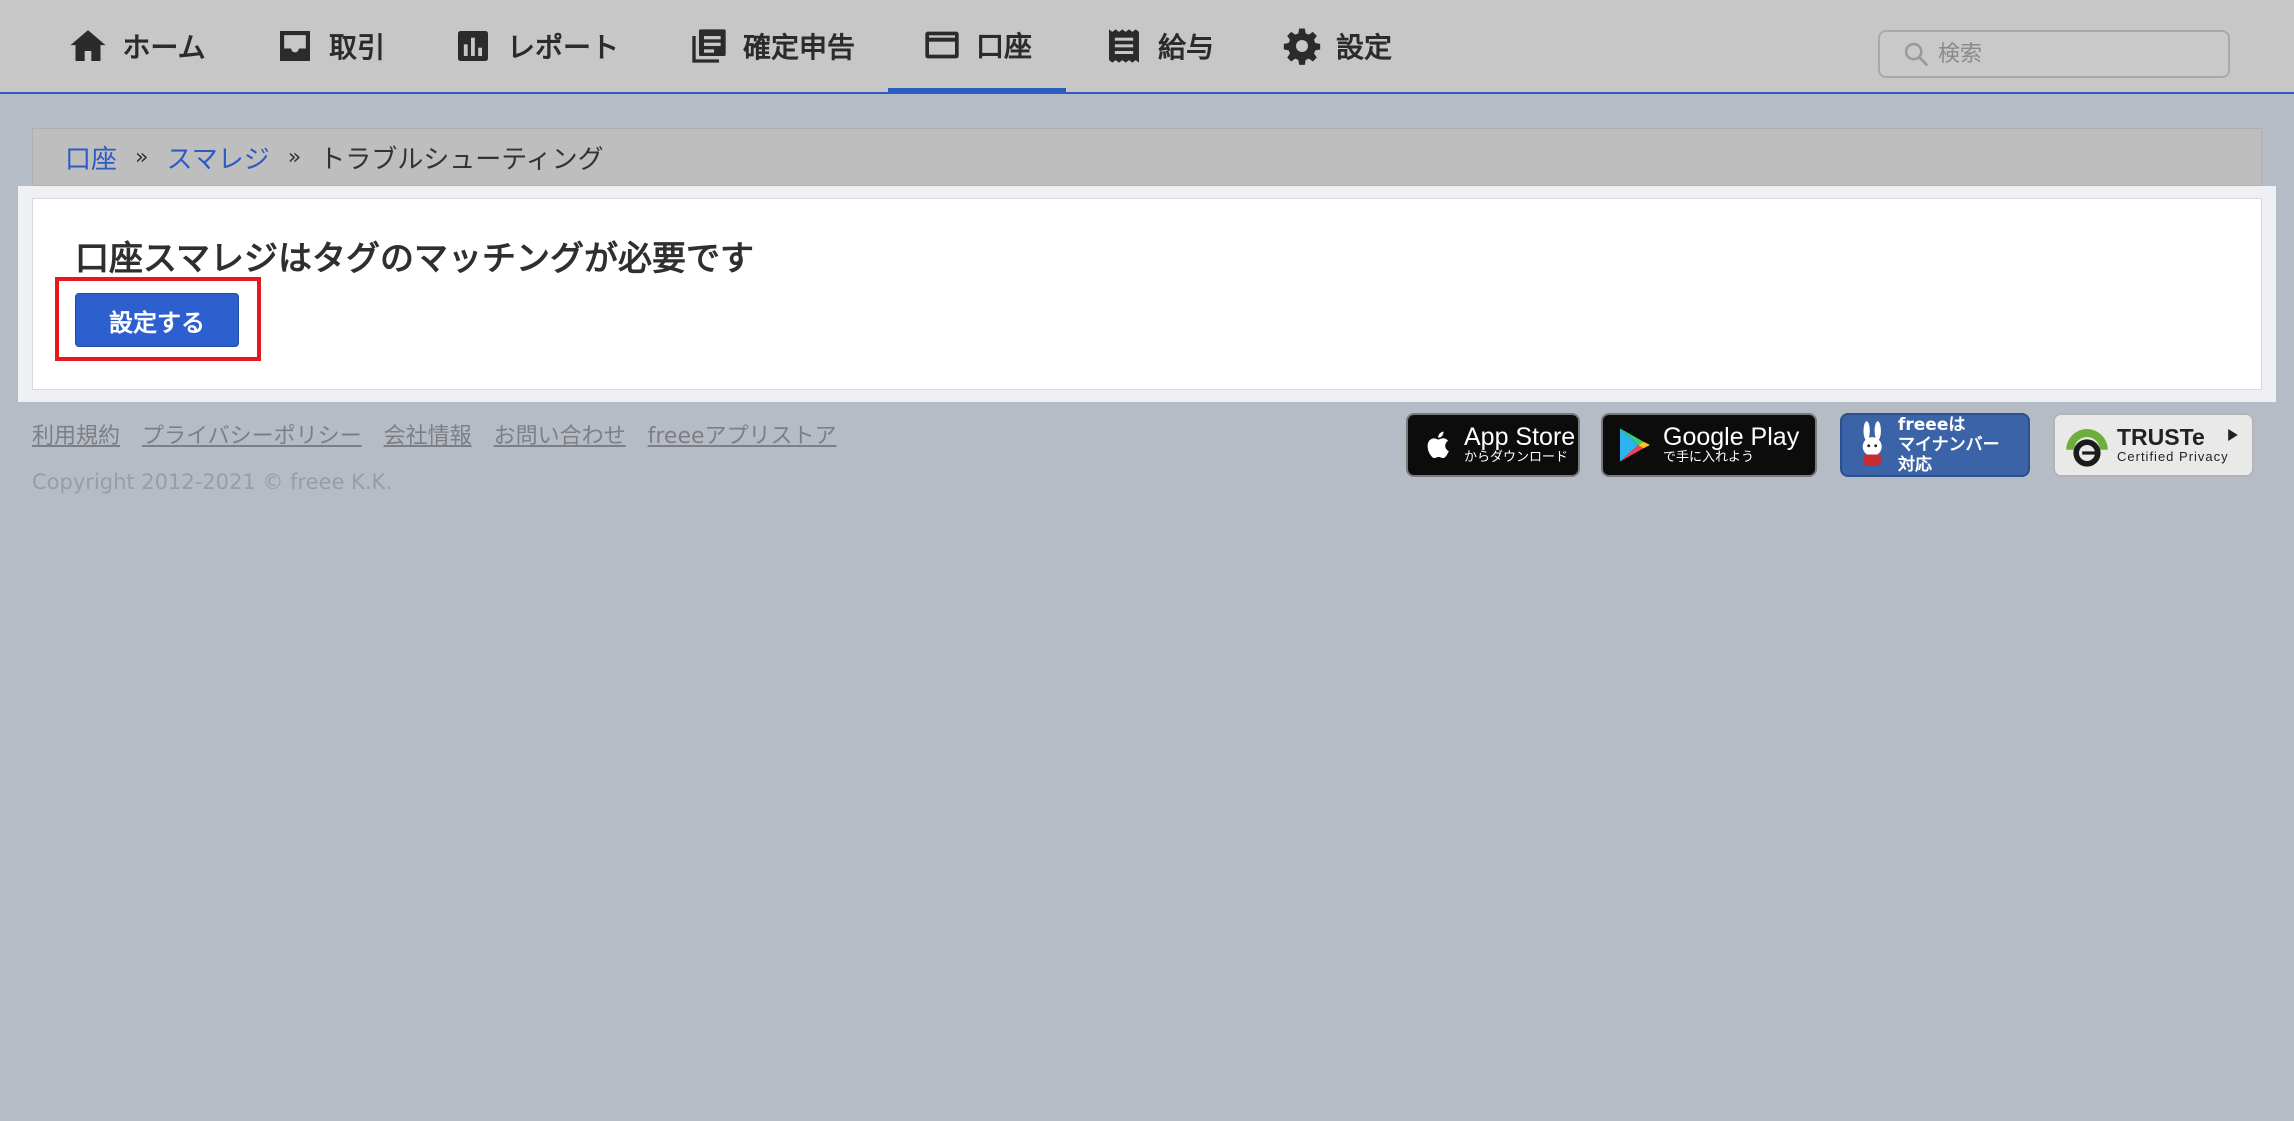 This screenshot has height=1121, width=2294. I want to click on truste-big-text: TRUSTe, so click(2161, 437).